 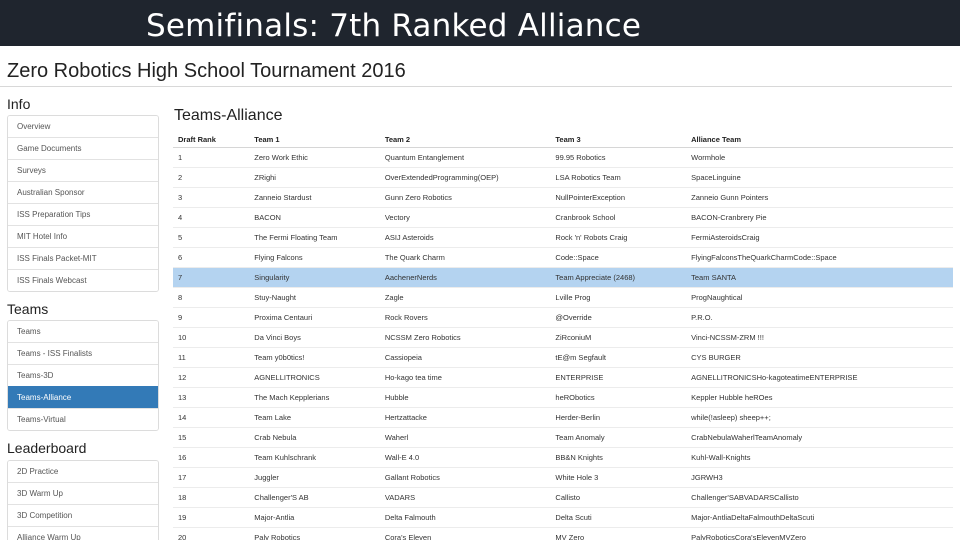 I want to click on table-cell-team-3: NullPointerException, so click(x=618, y=197).